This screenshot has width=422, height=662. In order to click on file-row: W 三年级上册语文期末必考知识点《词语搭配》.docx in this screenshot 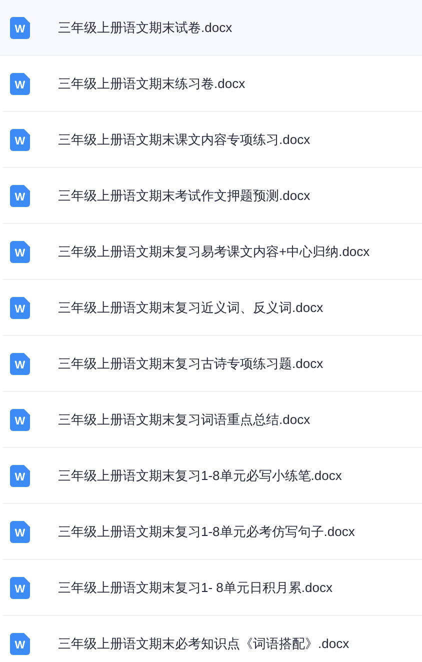, I will do `click(212, 639)`.